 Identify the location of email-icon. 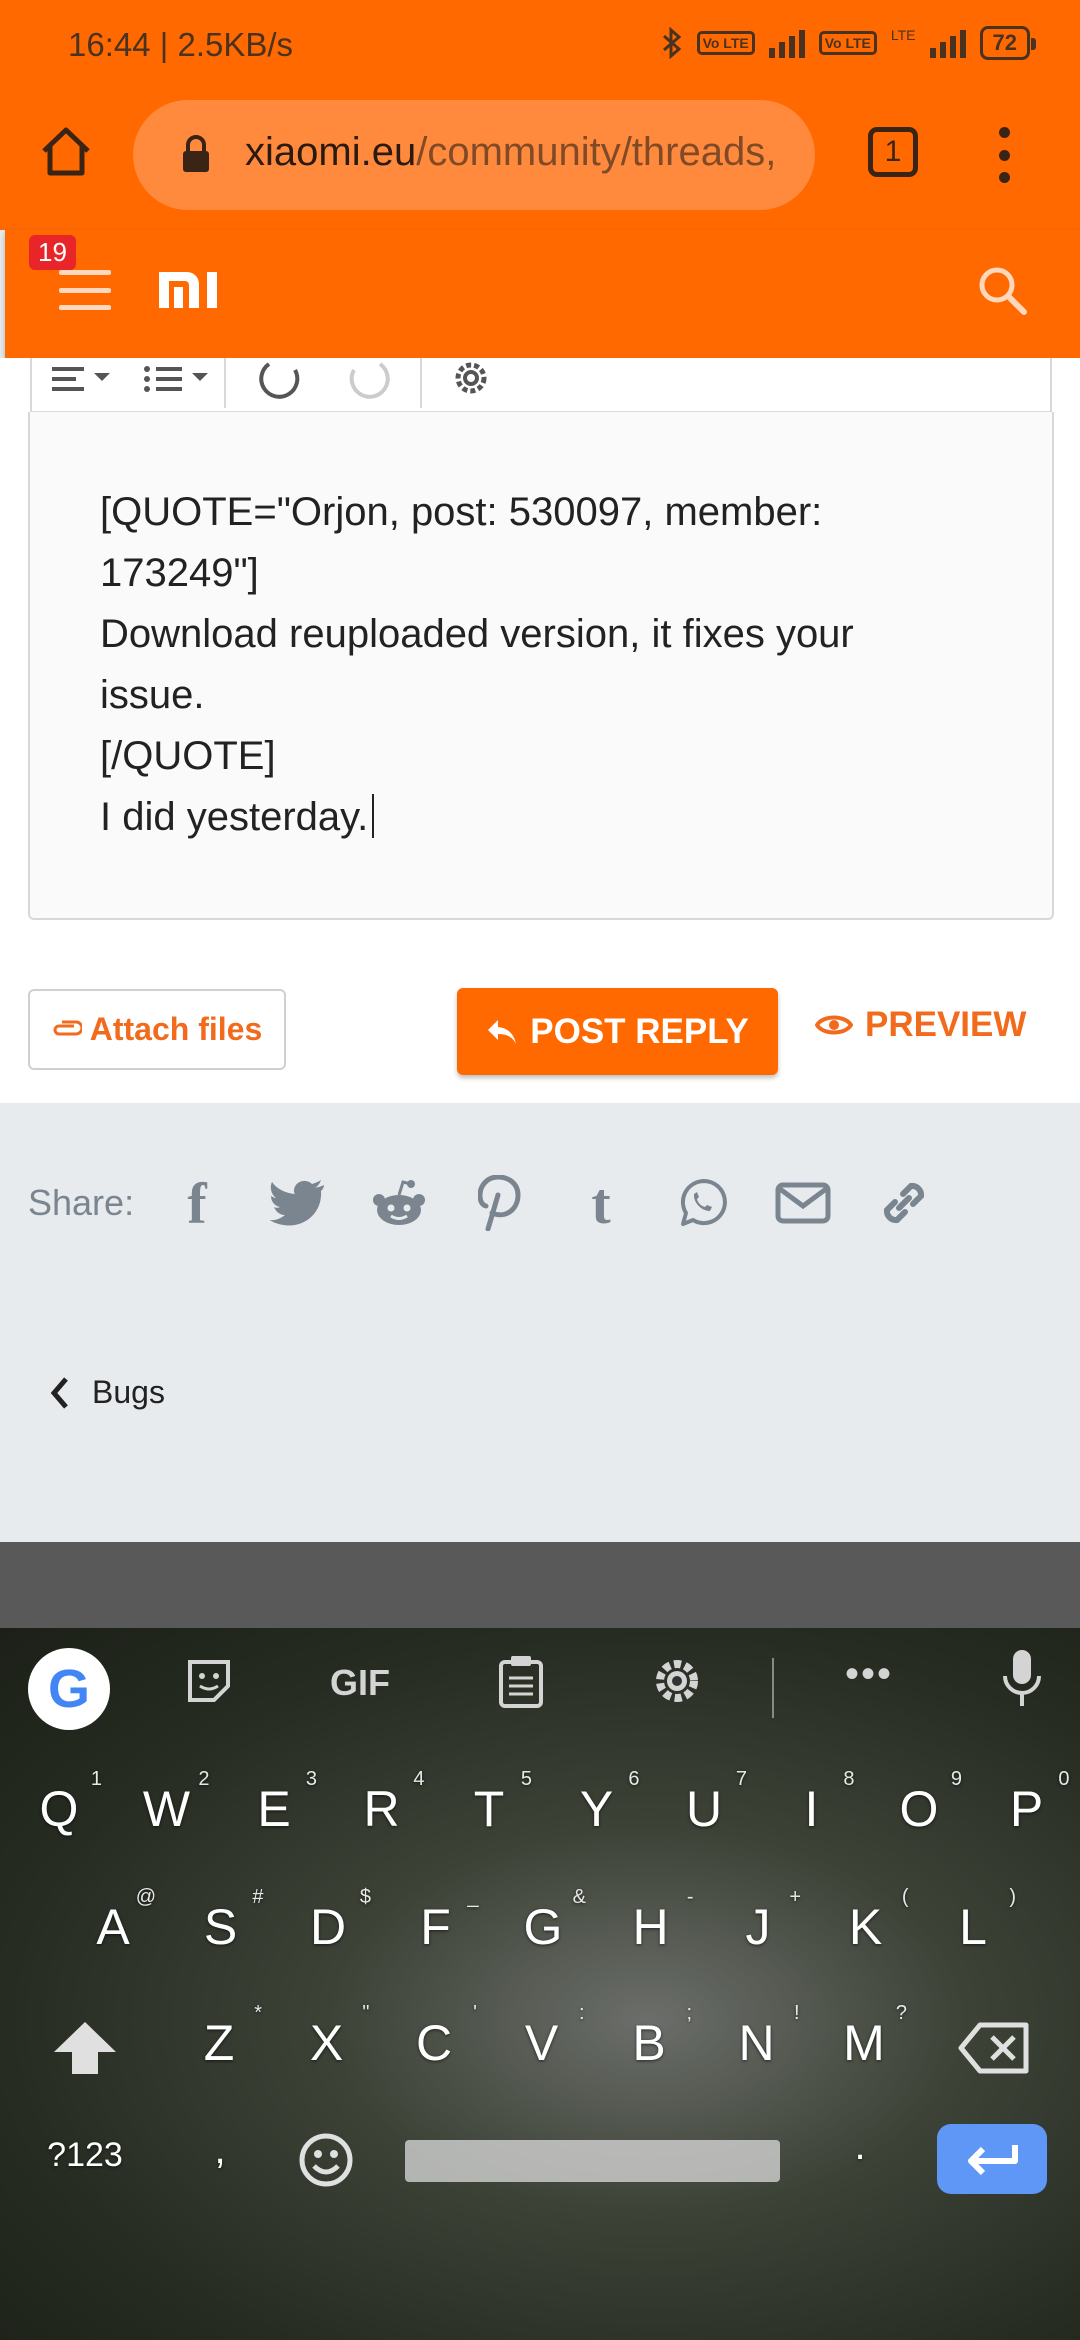
(803, 1203).